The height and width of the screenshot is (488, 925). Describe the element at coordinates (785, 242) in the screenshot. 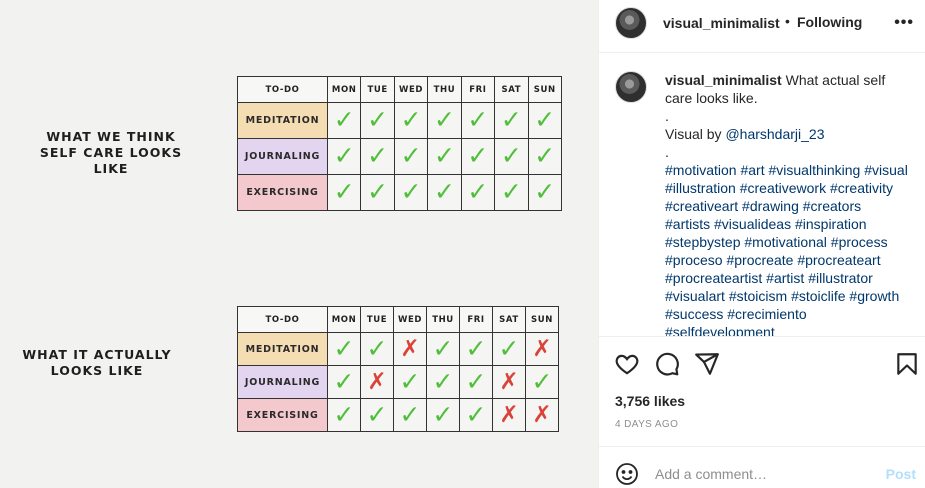

I see `hashtag-link: #motivational` at that location.